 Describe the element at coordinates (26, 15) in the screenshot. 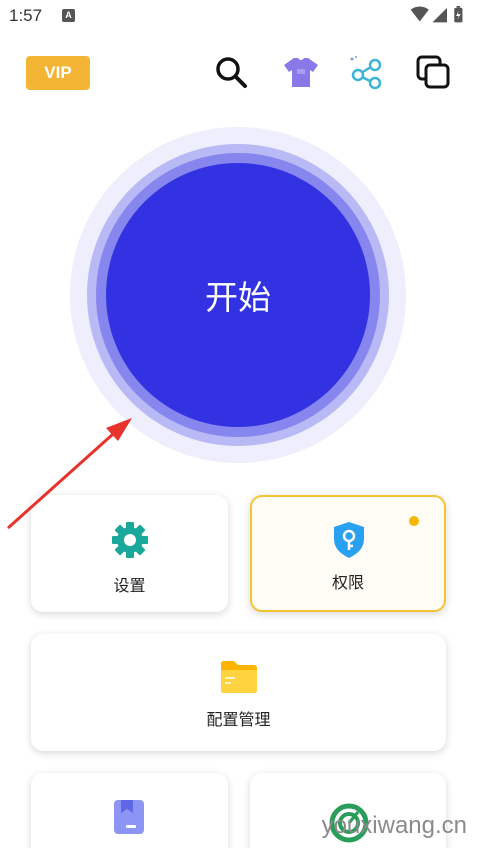

I see `status-time: 1:57` at that location.